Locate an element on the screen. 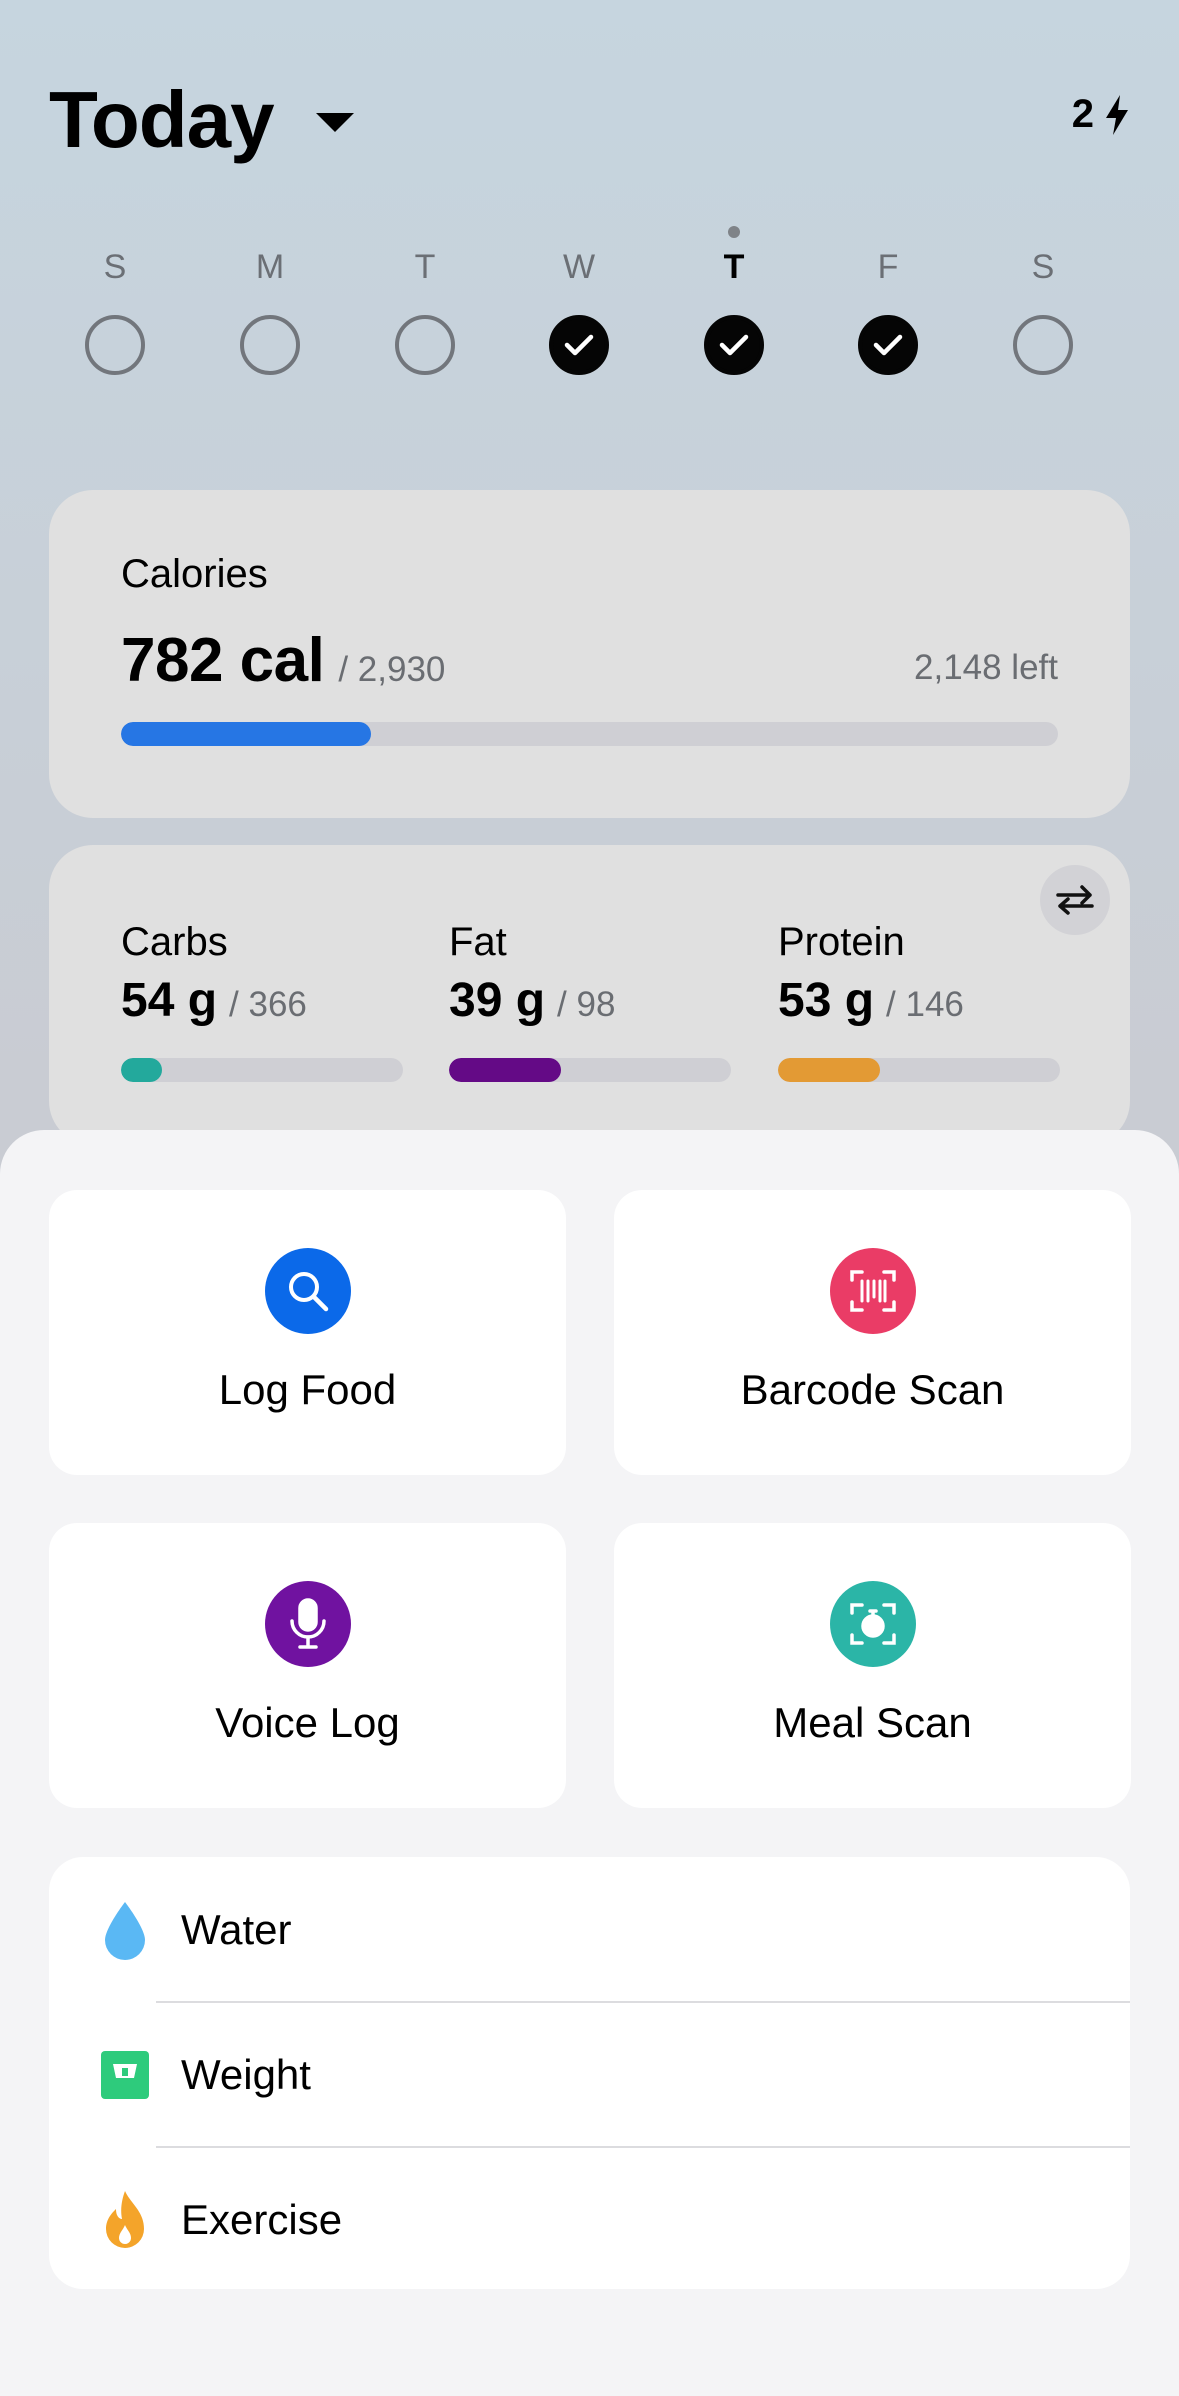  macro-carbs: Carbs 54 g / 366 is located at coordinates (262, 1001).